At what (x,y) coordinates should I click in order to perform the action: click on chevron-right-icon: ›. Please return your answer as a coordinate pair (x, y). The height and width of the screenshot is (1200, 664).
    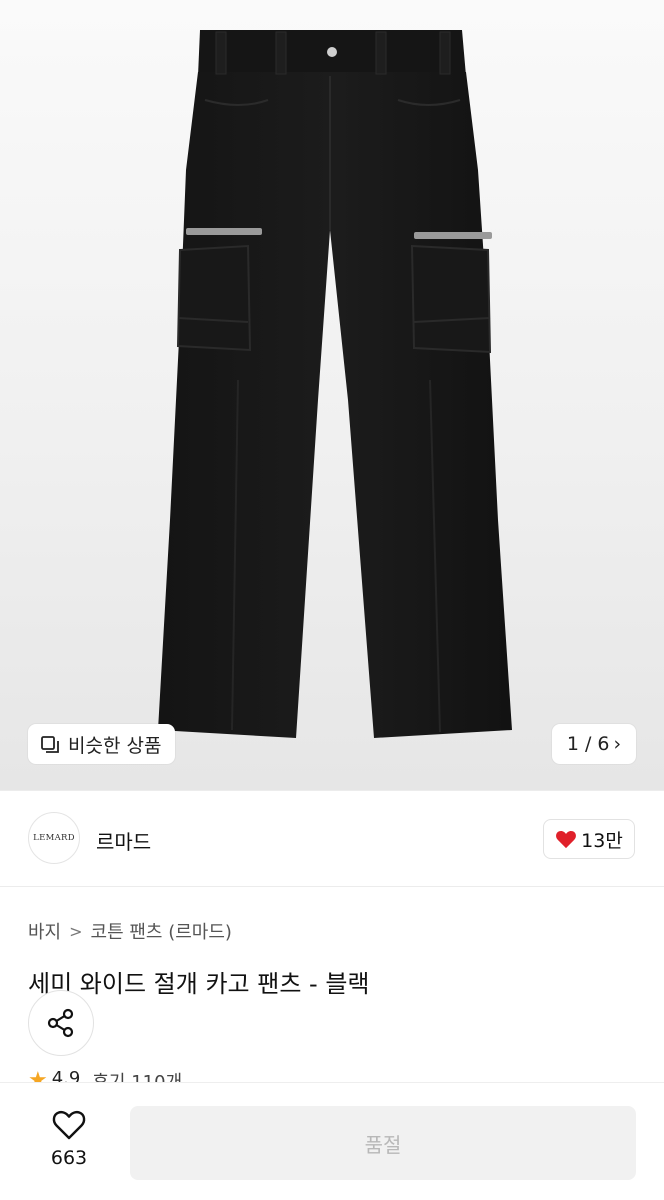
    Looking at the image, I should click on (617, 744).